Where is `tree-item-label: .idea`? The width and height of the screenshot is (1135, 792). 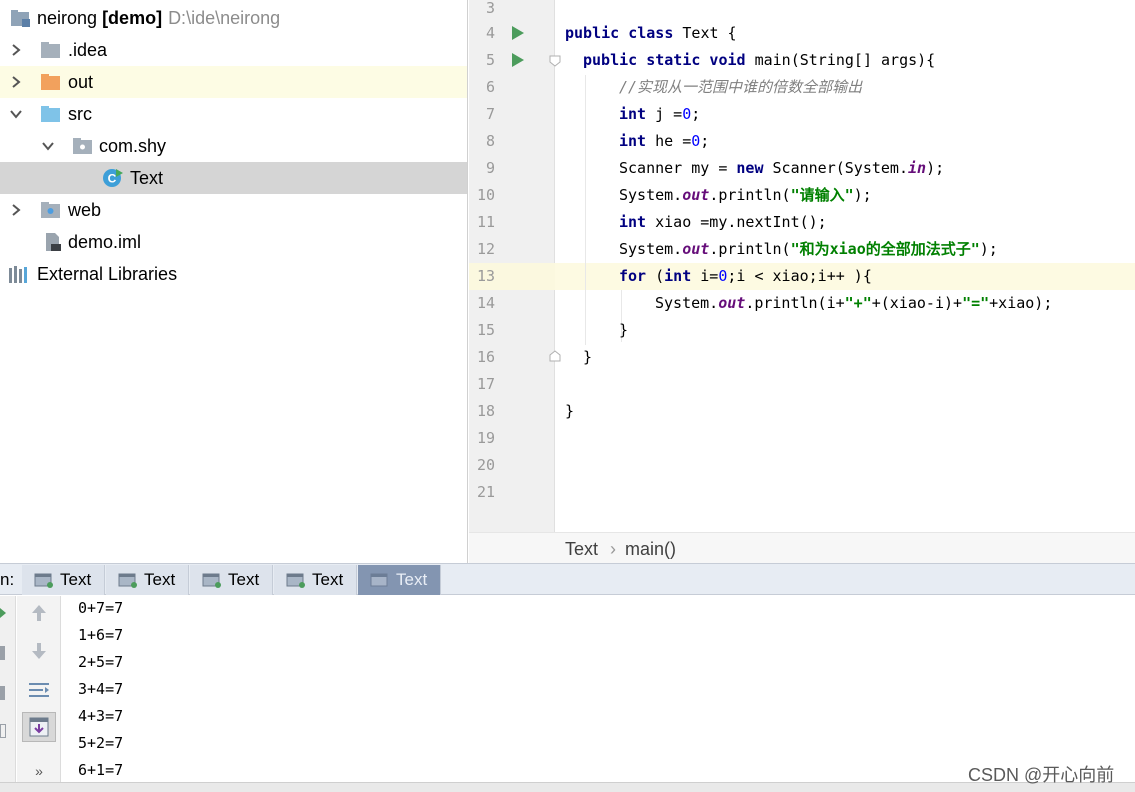
tree-item-label: .idea is located at coordinates (88, 50).